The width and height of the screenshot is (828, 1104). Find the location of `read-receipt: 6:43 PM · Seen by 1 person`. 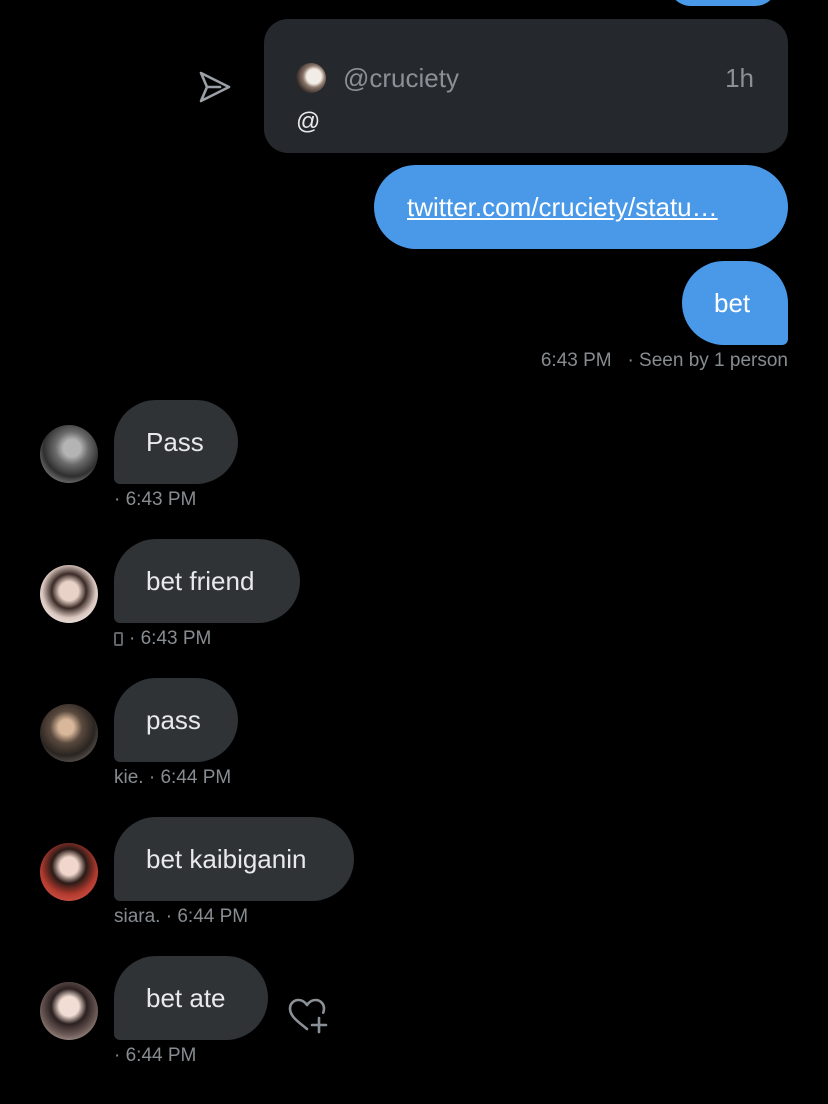

read-receipt: 6:43 PM · Seen by 1 person is located at coordinates (664, 361).